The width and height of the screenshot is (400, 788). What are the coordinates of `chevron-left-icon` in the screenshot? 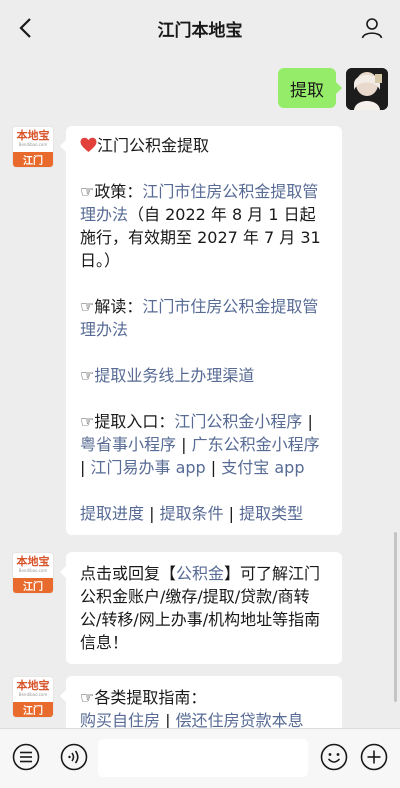 It's located at (25, 28).